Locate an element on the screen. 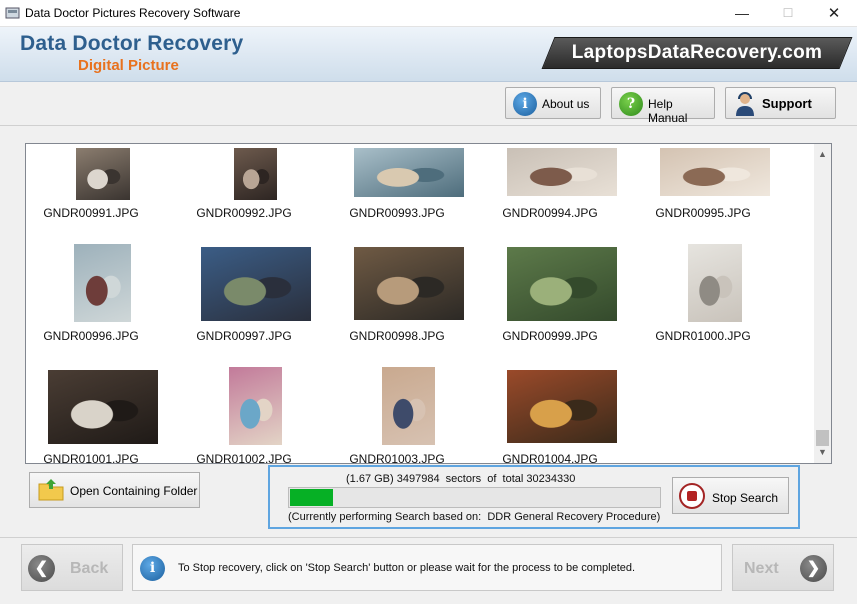  help-icon: ? is located at coordinates (631, 104).